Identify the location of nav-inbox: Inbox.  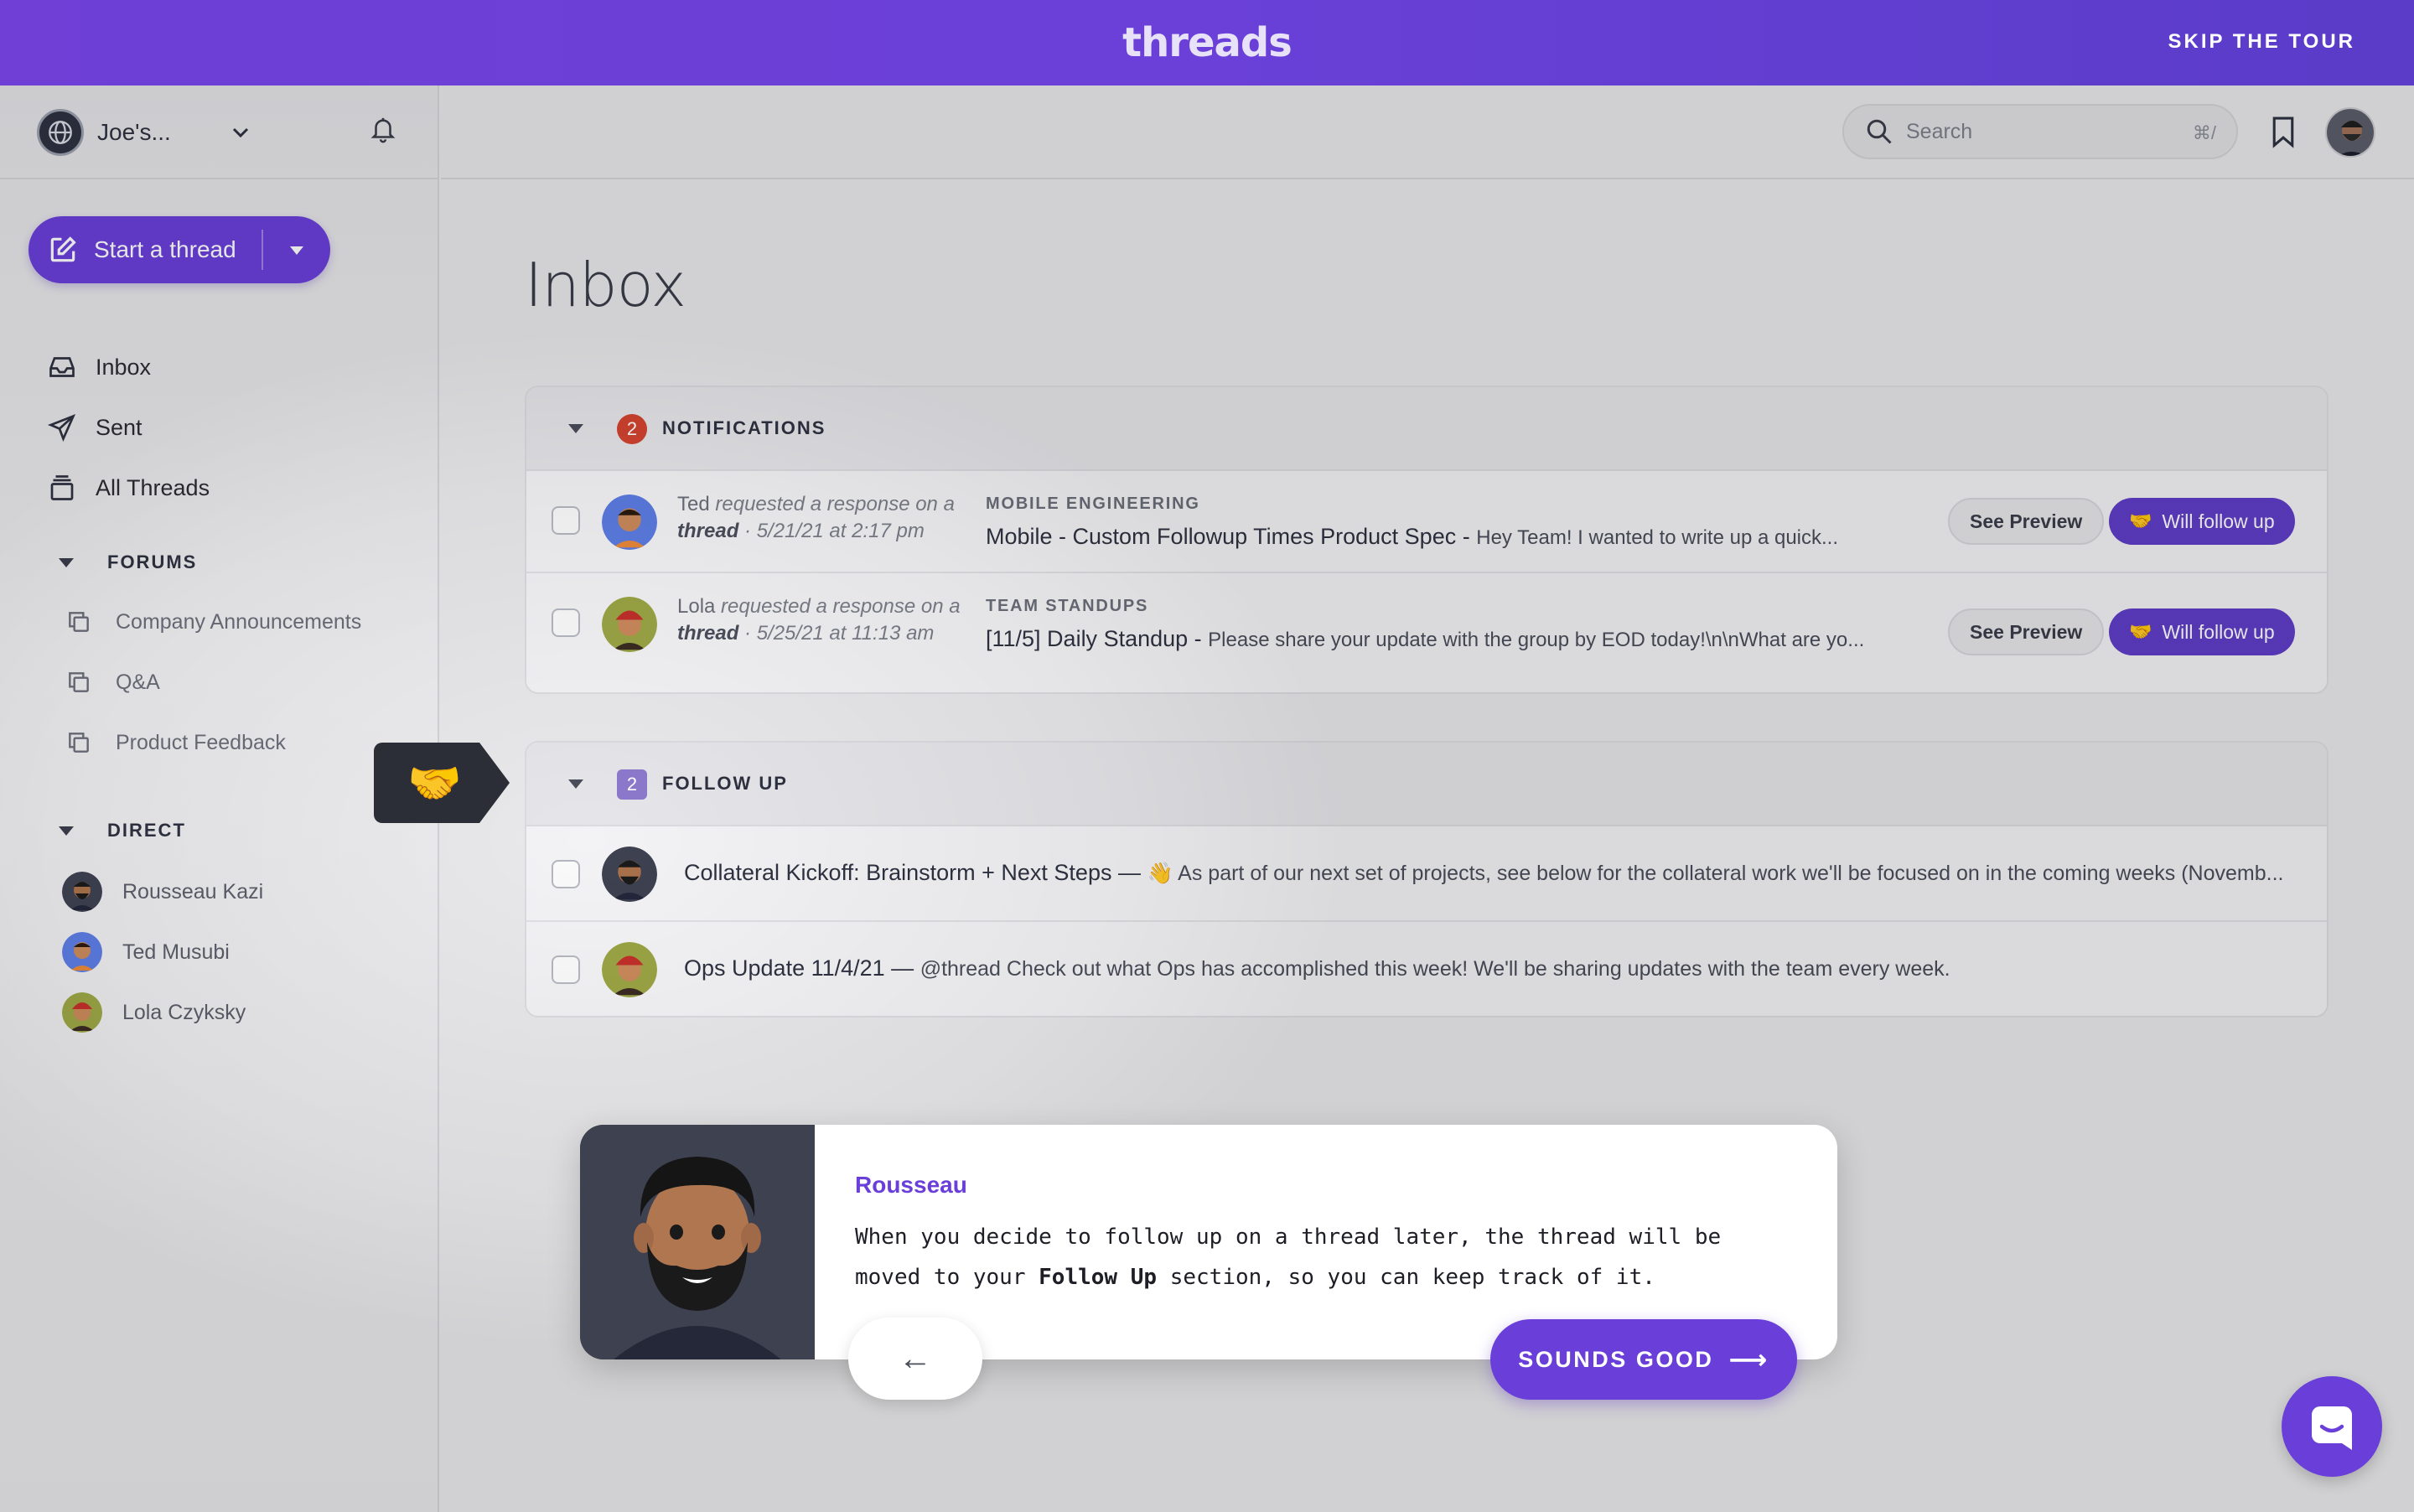
(99, 367).